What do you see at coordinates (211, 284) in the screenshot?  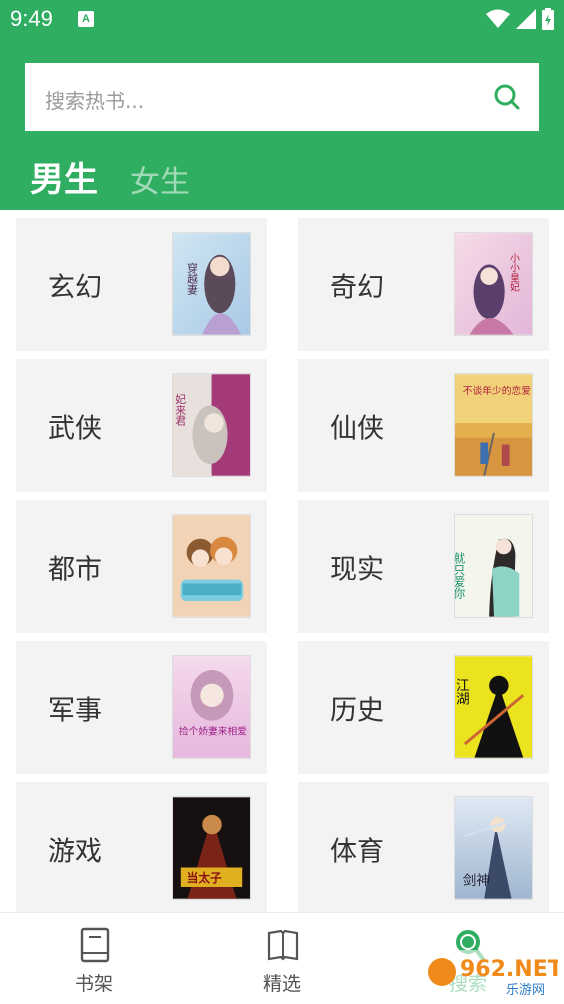 I see `book-cover-image: 穿越妻` at bounding box center [211, 284].